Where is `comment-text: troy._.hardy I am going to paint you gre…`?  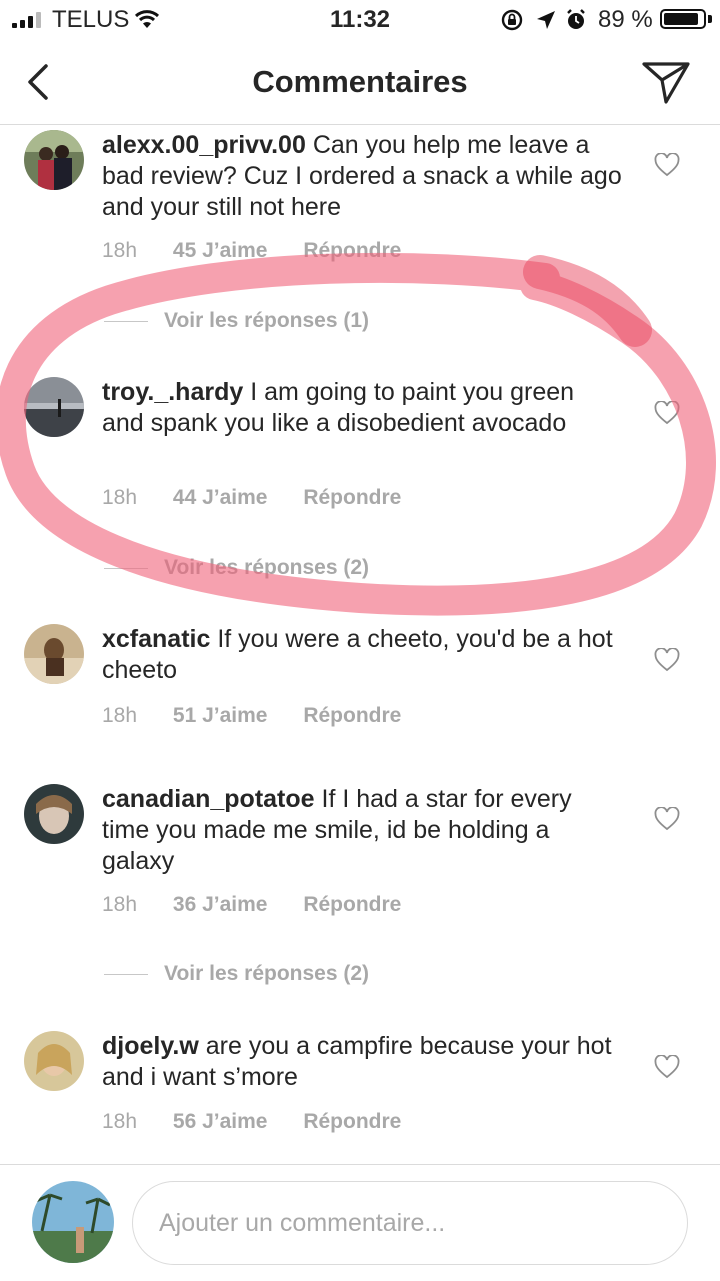 comment-text: troy._.hardy I am going to paint you gre… is located at coordinates (362, 408).